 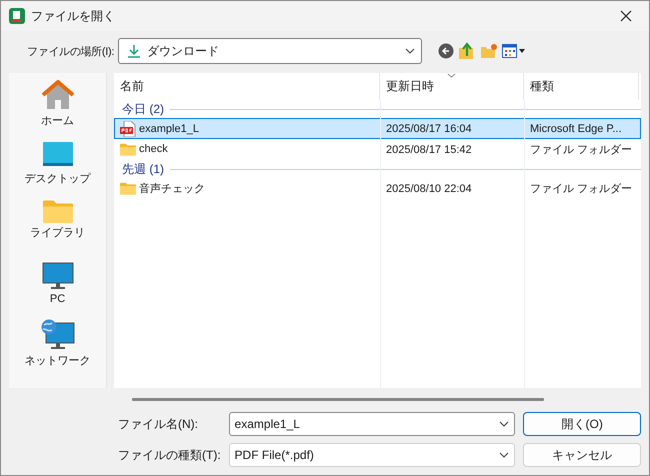 What do you see at coordinates (71, 51) in the screenshot?
I see `location-label: ファイルの場所(I):` at bounding box center [71, 51].